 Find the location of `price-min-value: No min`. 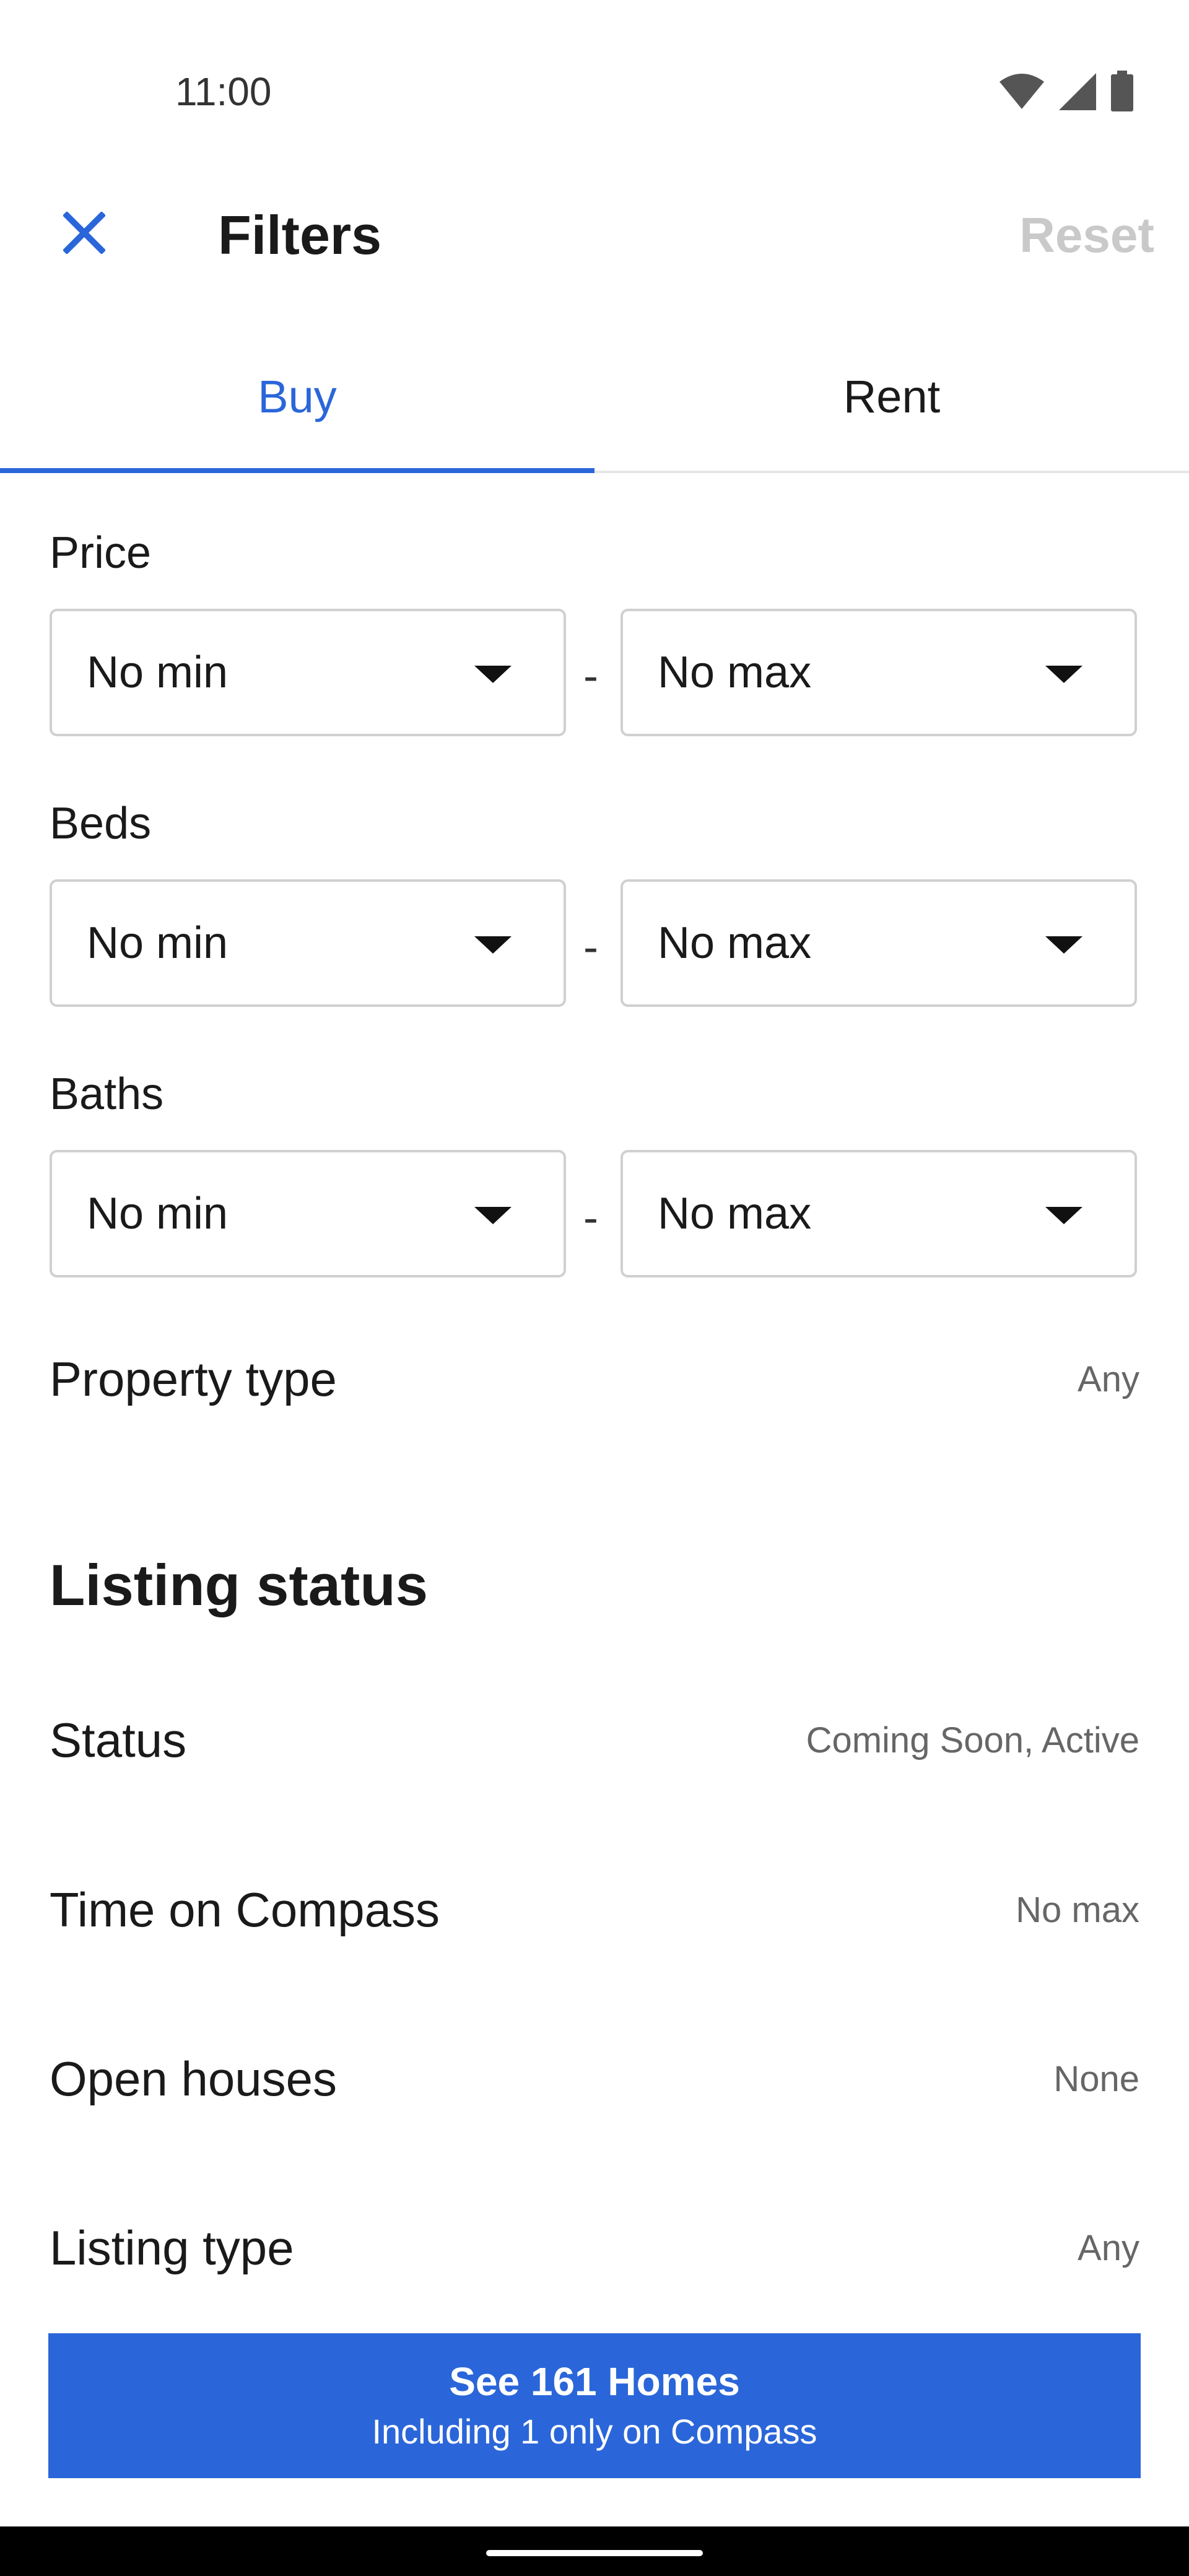

price-min-value: No min is located at coordinates (158, 673).